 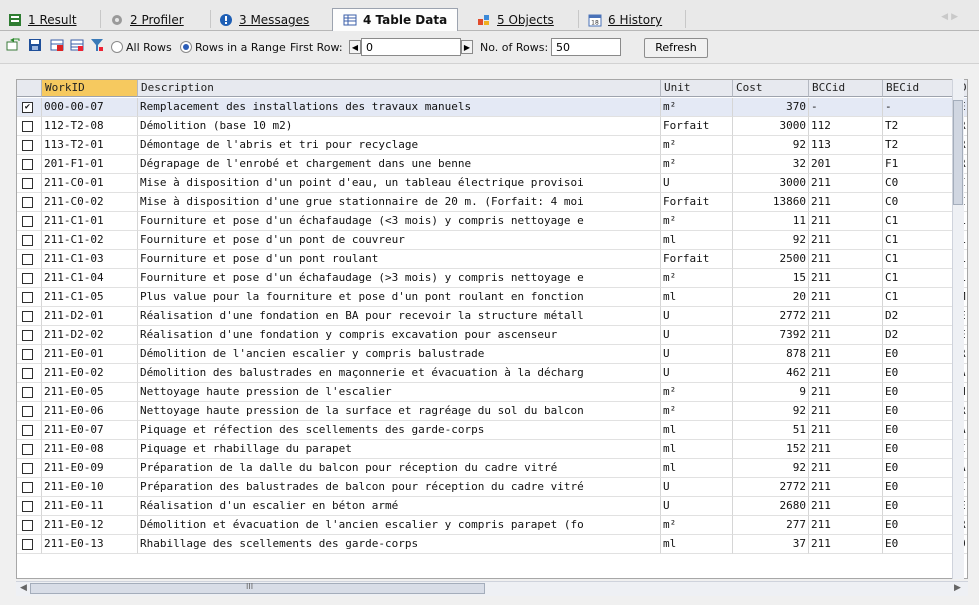 What do you see at coordinates (920, 164) in the screenshot?
I see `cell-becid: F1` at bounding box center [920, 164].